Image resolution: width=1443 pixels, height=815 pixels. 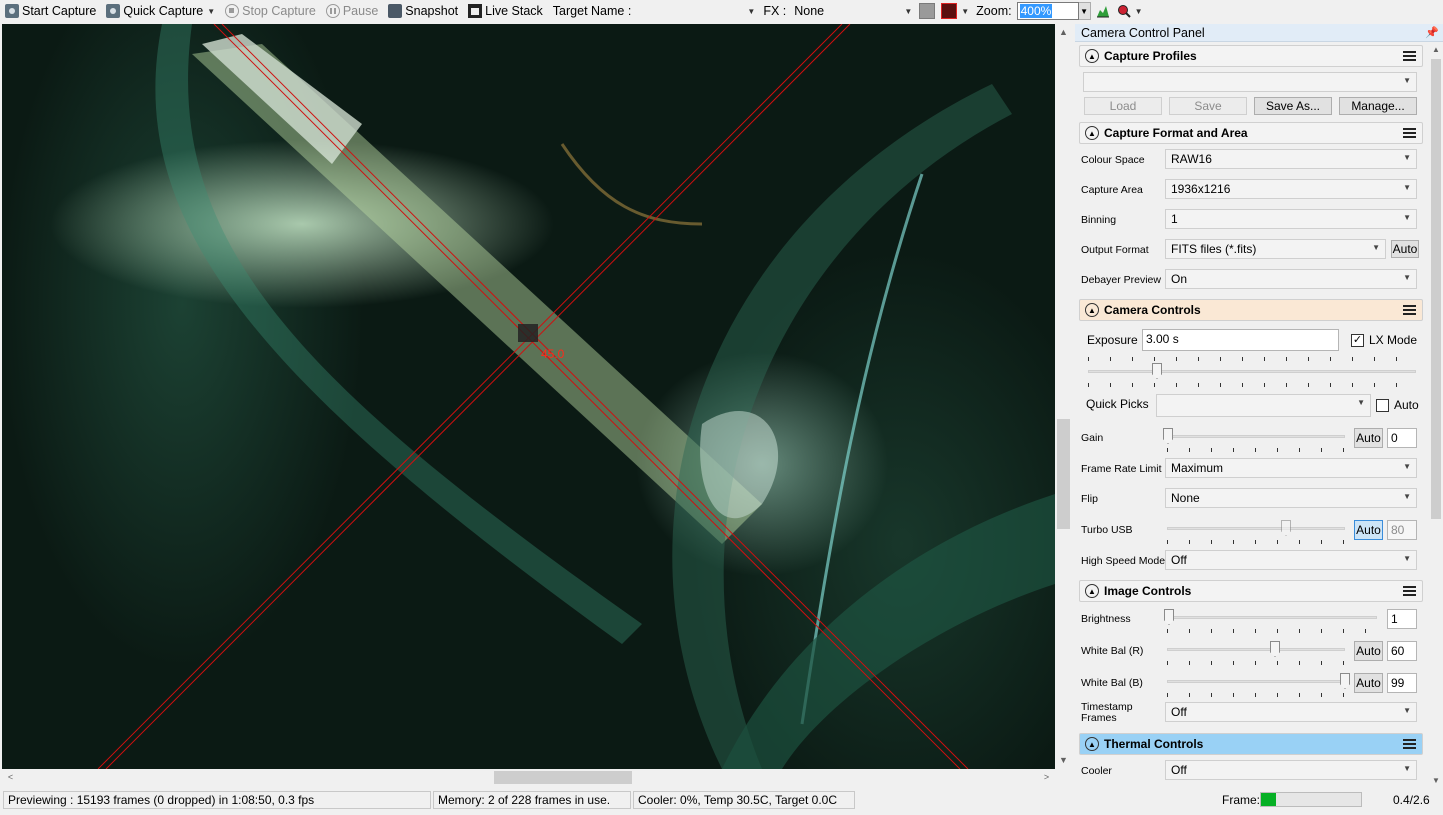 What do you see at coordinates (1256, 681) in the screenshot?
I see `white-bal-b-slider-track` at bounding box center [1256, 681].